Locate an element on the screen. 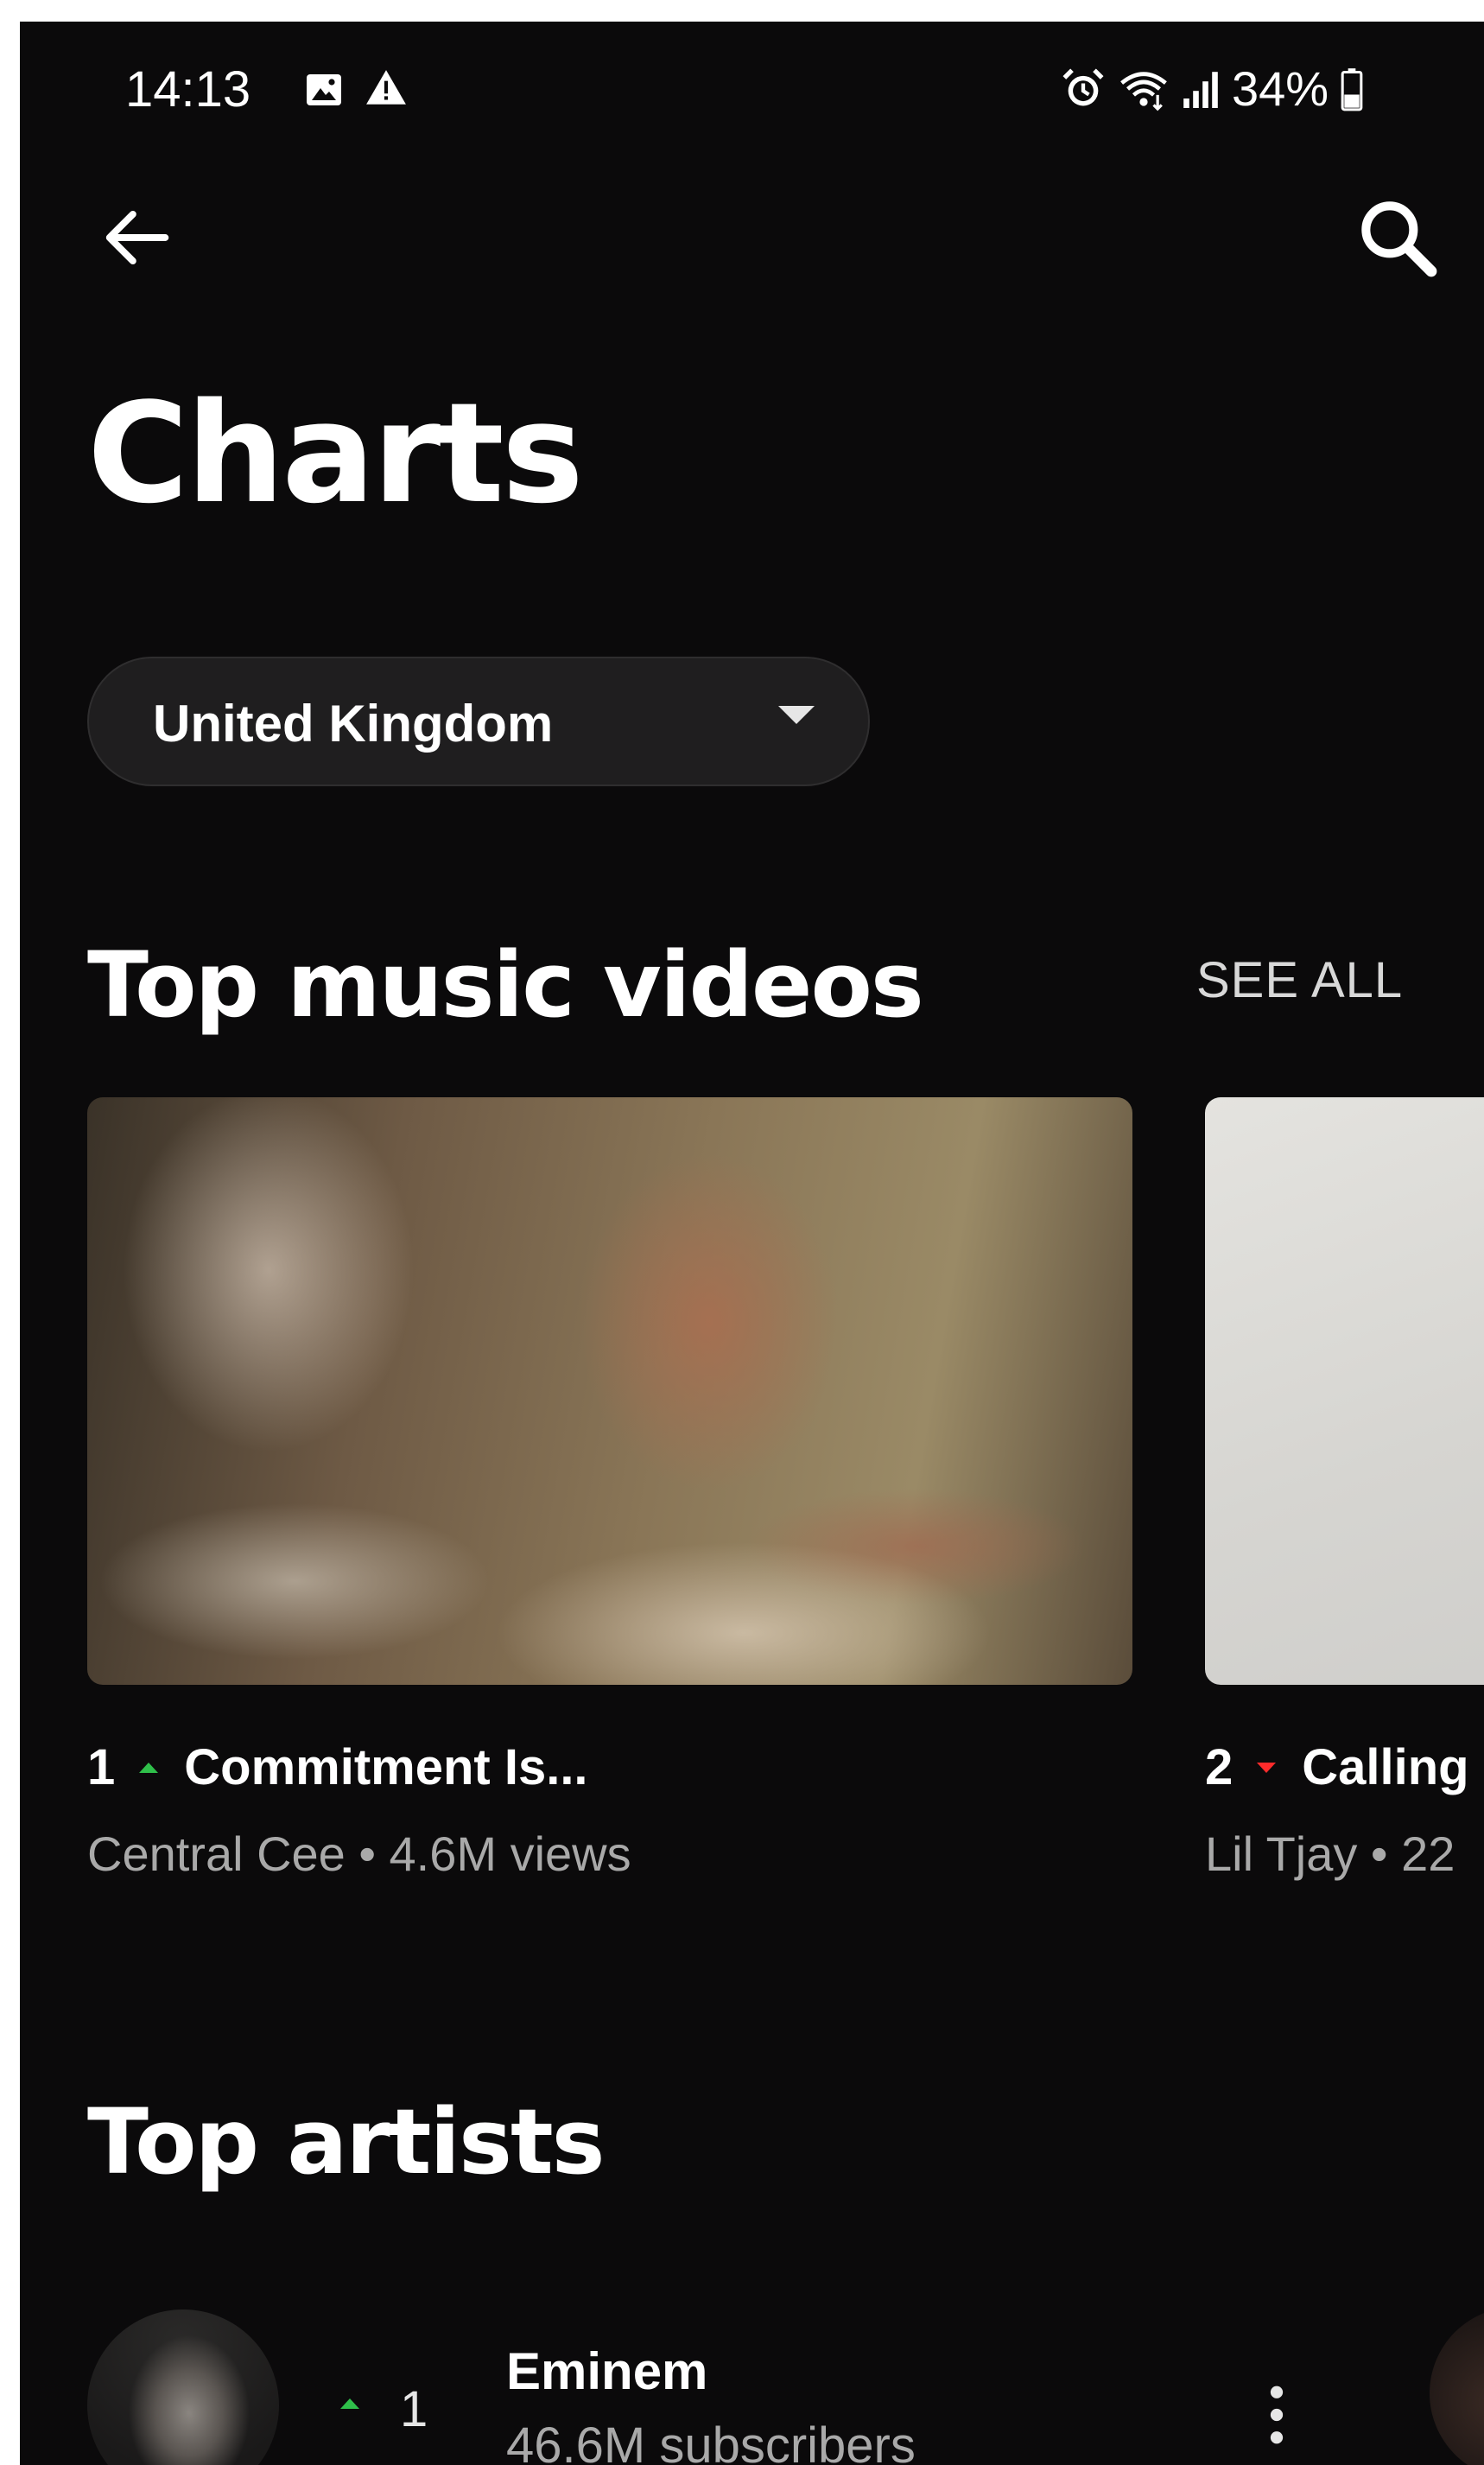  status-right-group: 34% is located at coordinates (1212, 89).